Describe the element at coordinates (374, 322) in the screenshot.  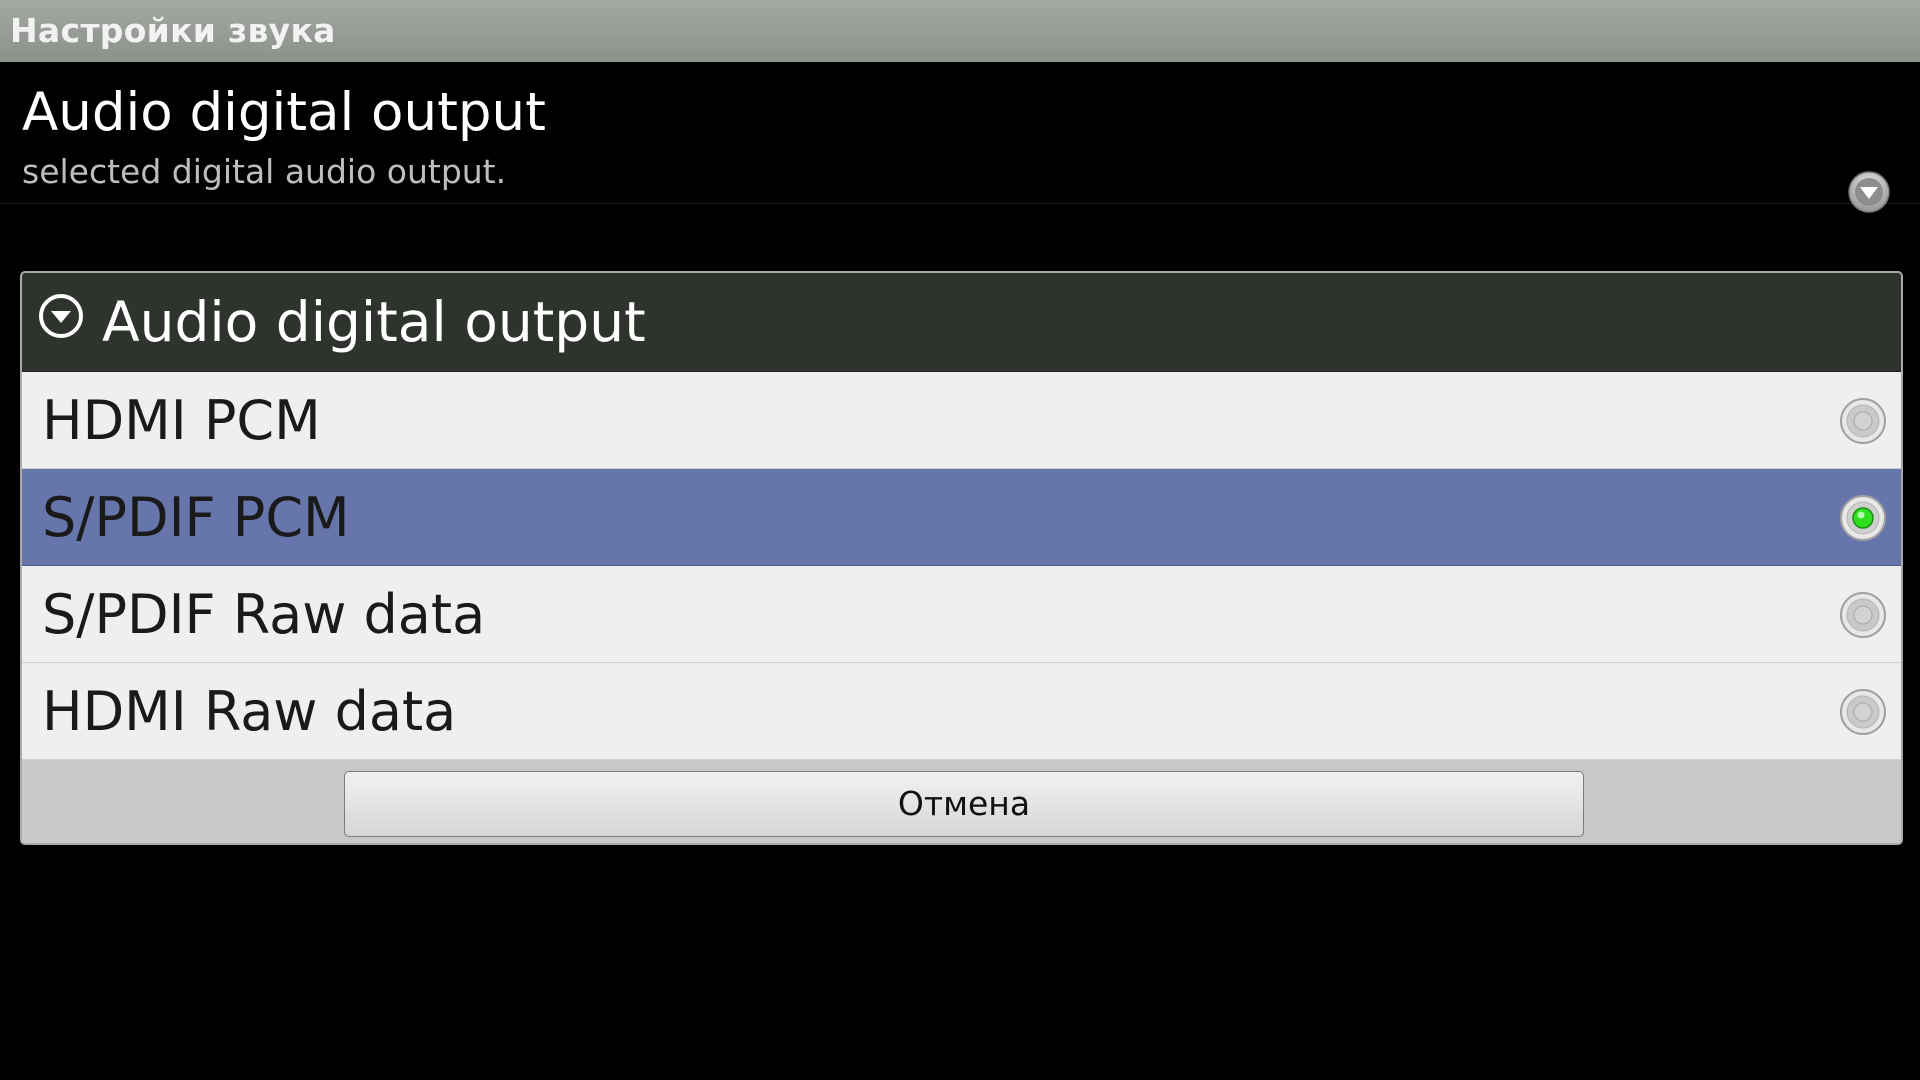
I see `dialog-title: Audio digital output` at that location.